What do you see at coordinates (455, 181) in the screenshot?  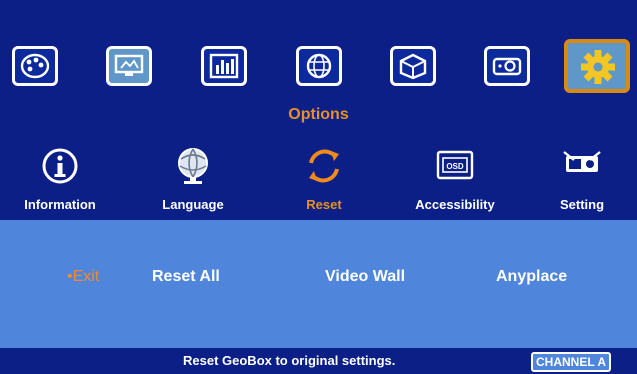 I see `submenu-accessibility: OSD Accessibility` at bounding box center [455, 181].